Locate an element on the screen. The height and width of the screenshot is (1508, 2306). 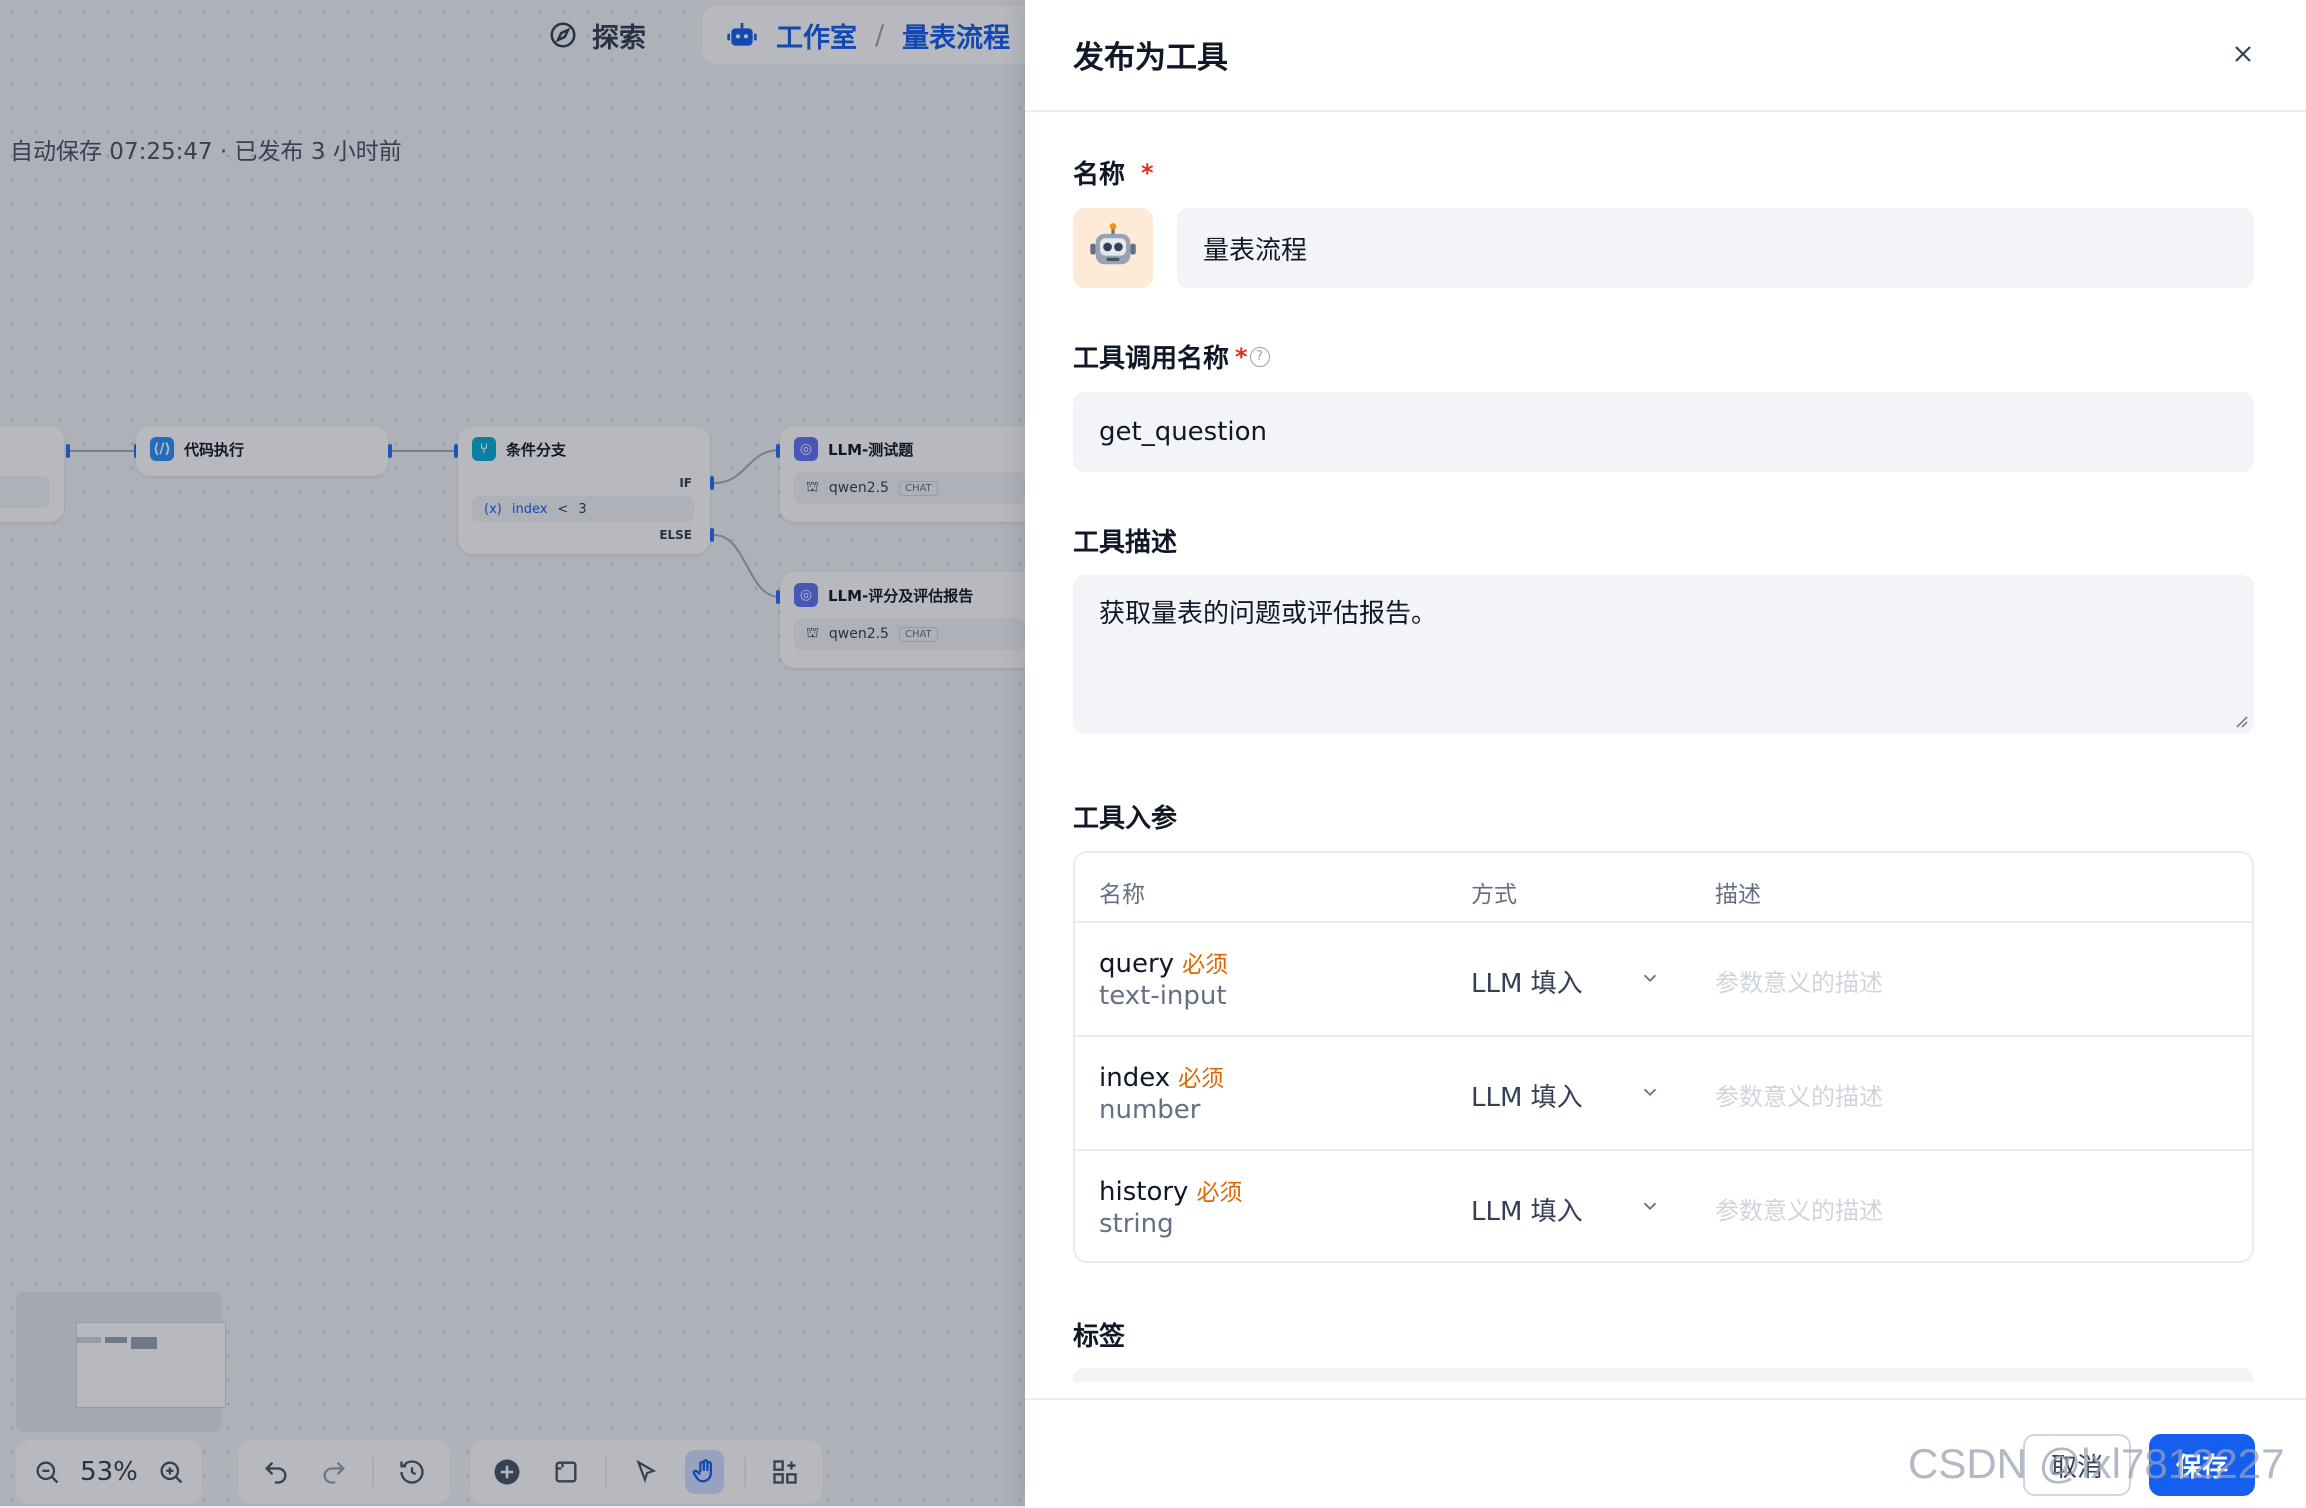
params-table-header: 名称 方式 描述 is located at coordinates (1663, 887).